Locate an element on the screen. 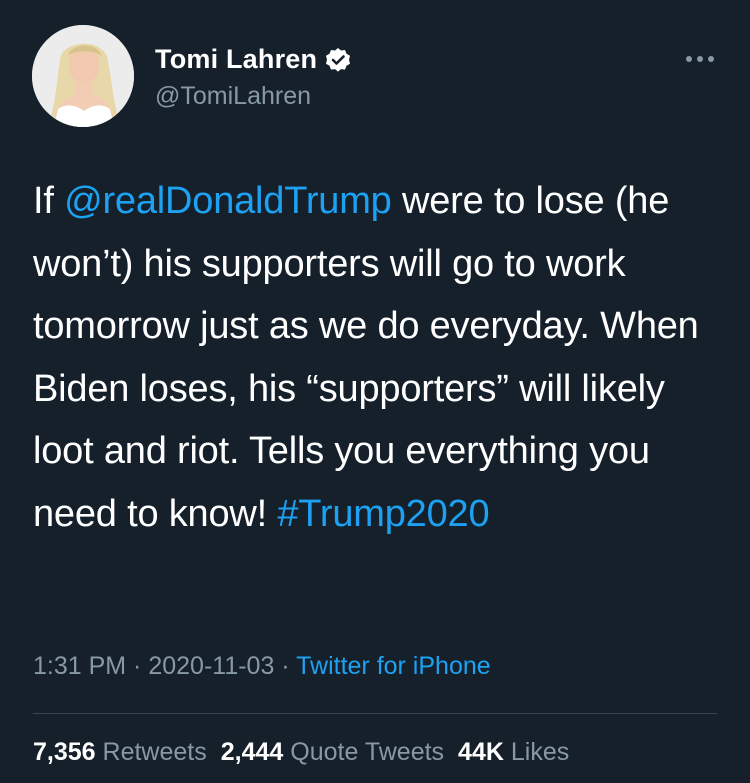 This screenshot has height=783, width=750. avatar is located at coordinates (83, 76).